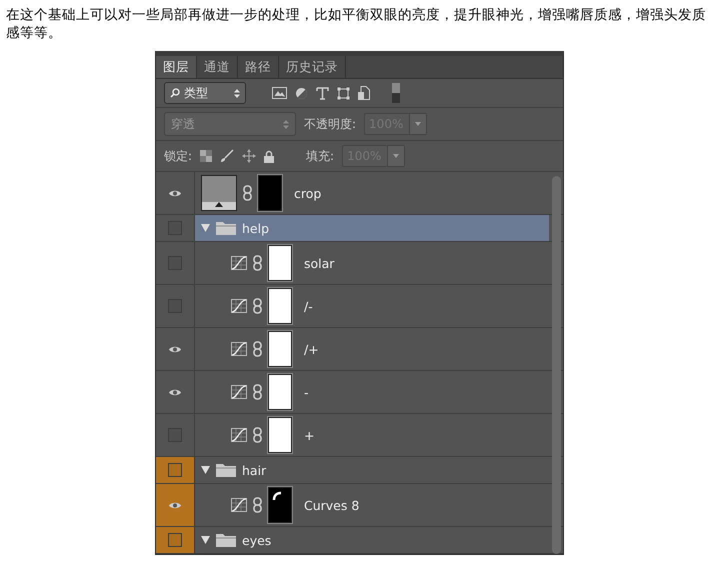 The width and height of the screenshot is (714, 575). I want to click on image-icon, so click(279, 93).